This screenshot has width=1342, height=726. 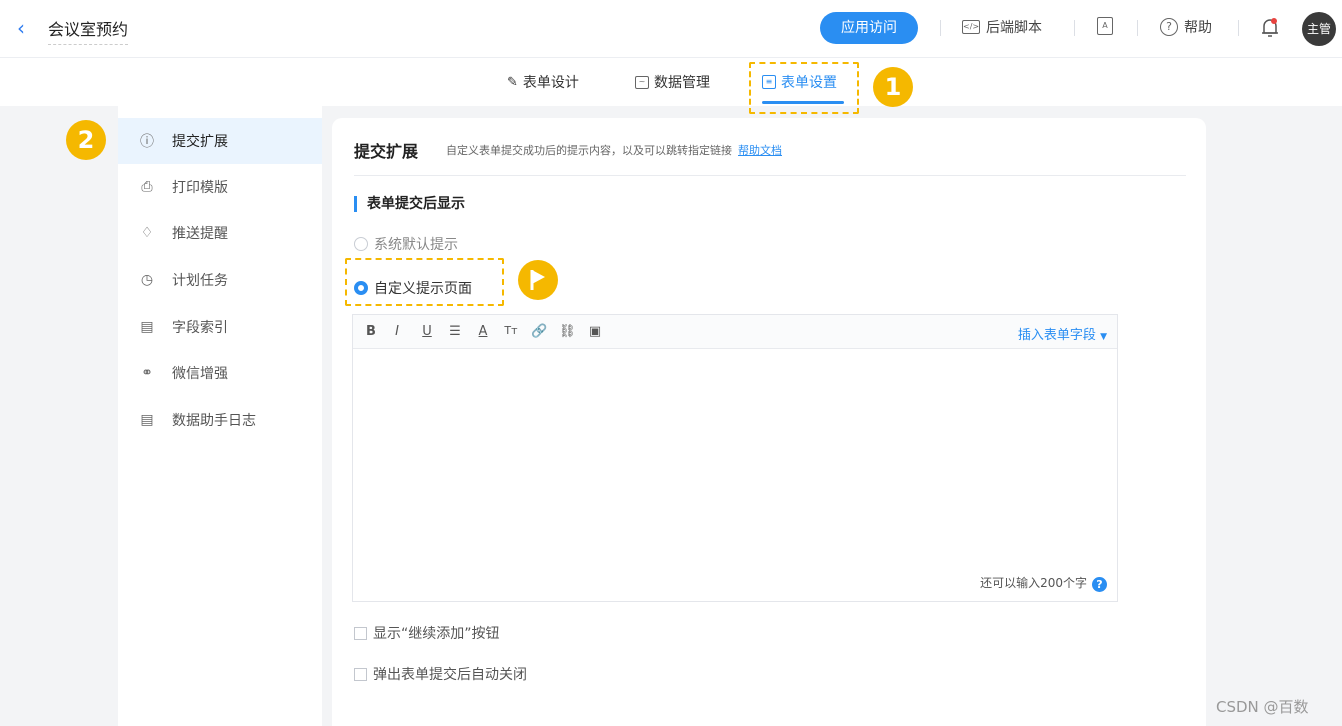 What do you see at coordinates (1033, 583) in the screenshot?
I see `remaining-chars: 还可以输入200个字` at bounding box center [1033, 583].